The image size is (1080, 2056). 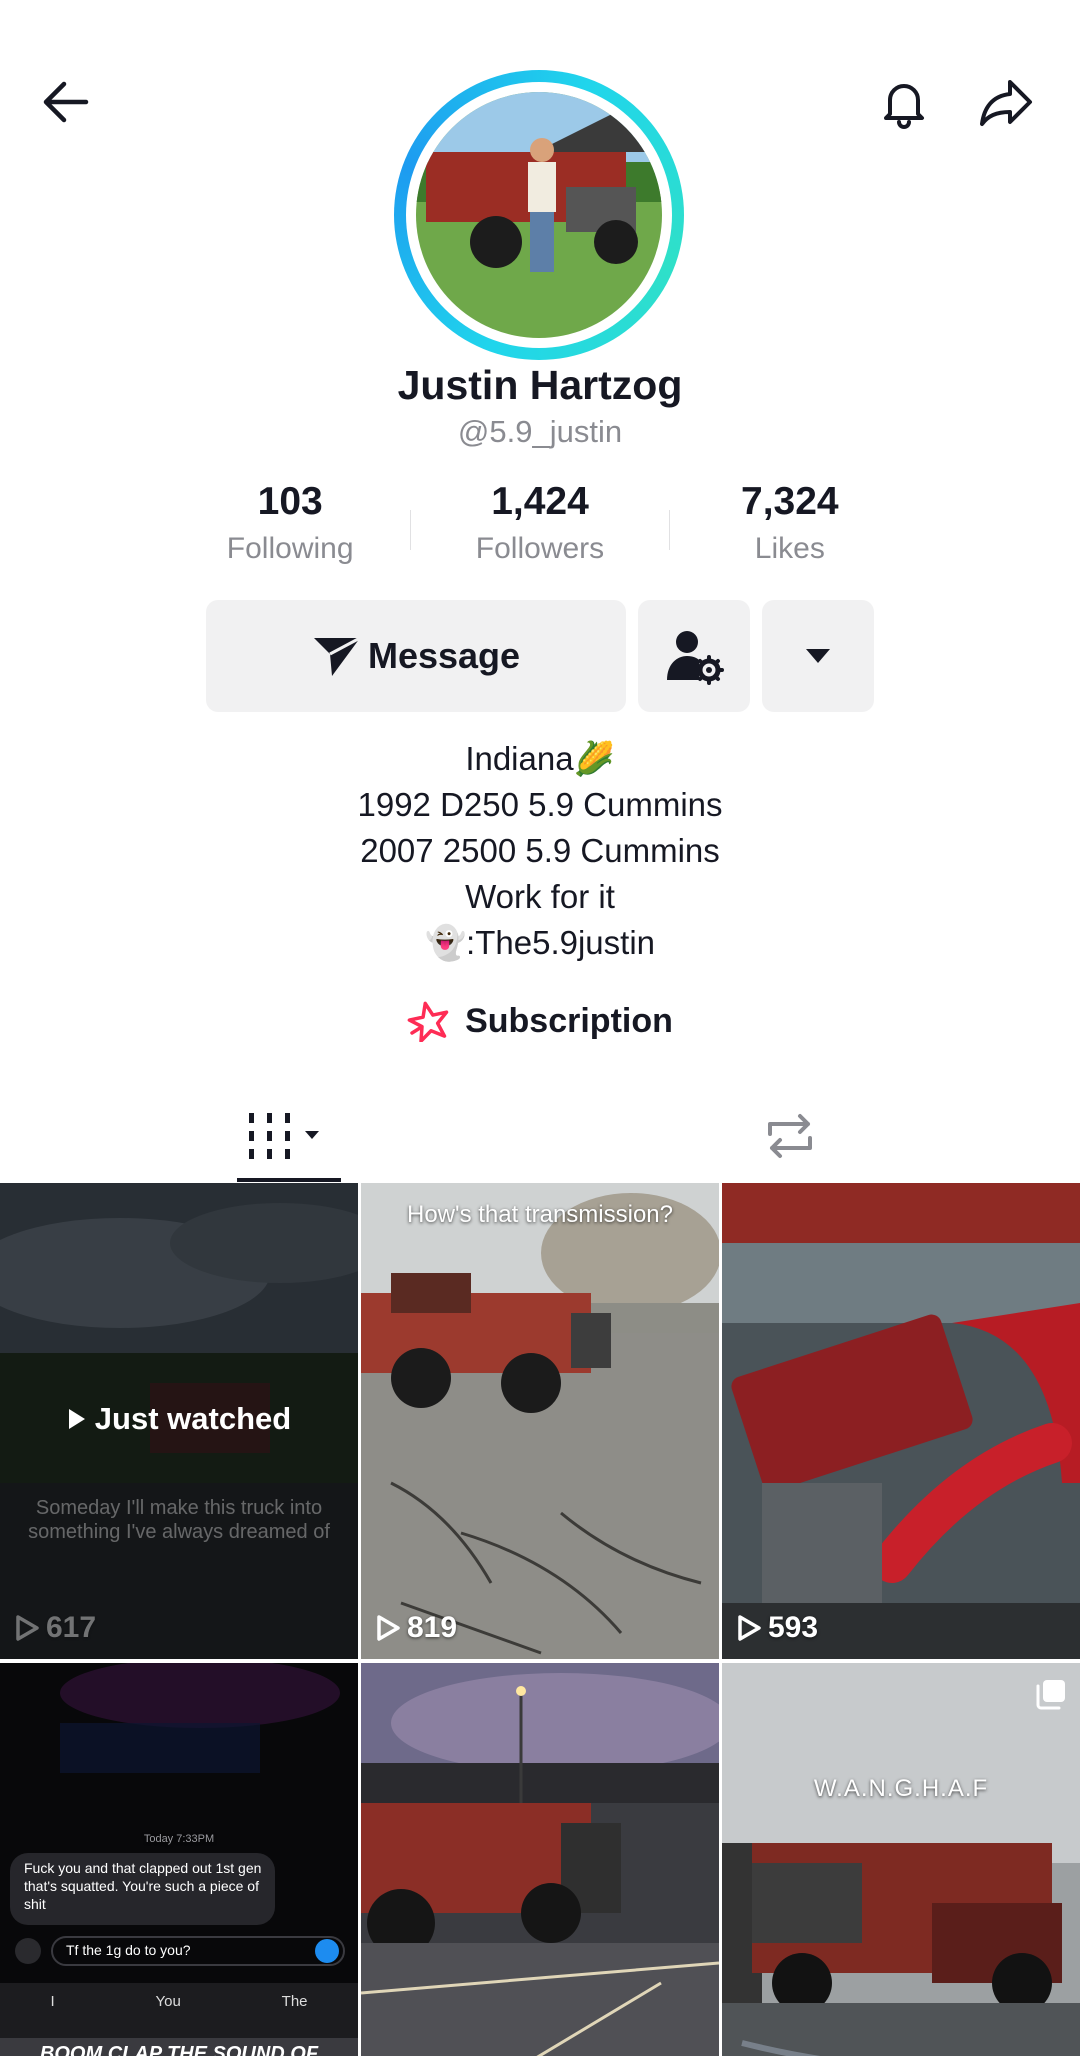 What do you see at coordinates (540, 758) in the screenshot?
I see `bio-line: Indiana🌽` at bounding box center [540, 758].